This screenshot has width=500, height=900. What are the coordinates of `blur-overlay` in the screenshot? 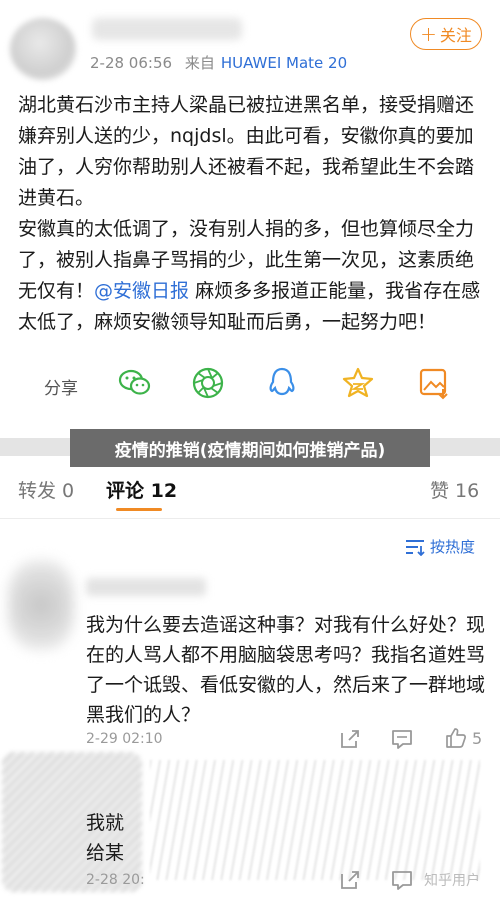 It's located at (315, 820).